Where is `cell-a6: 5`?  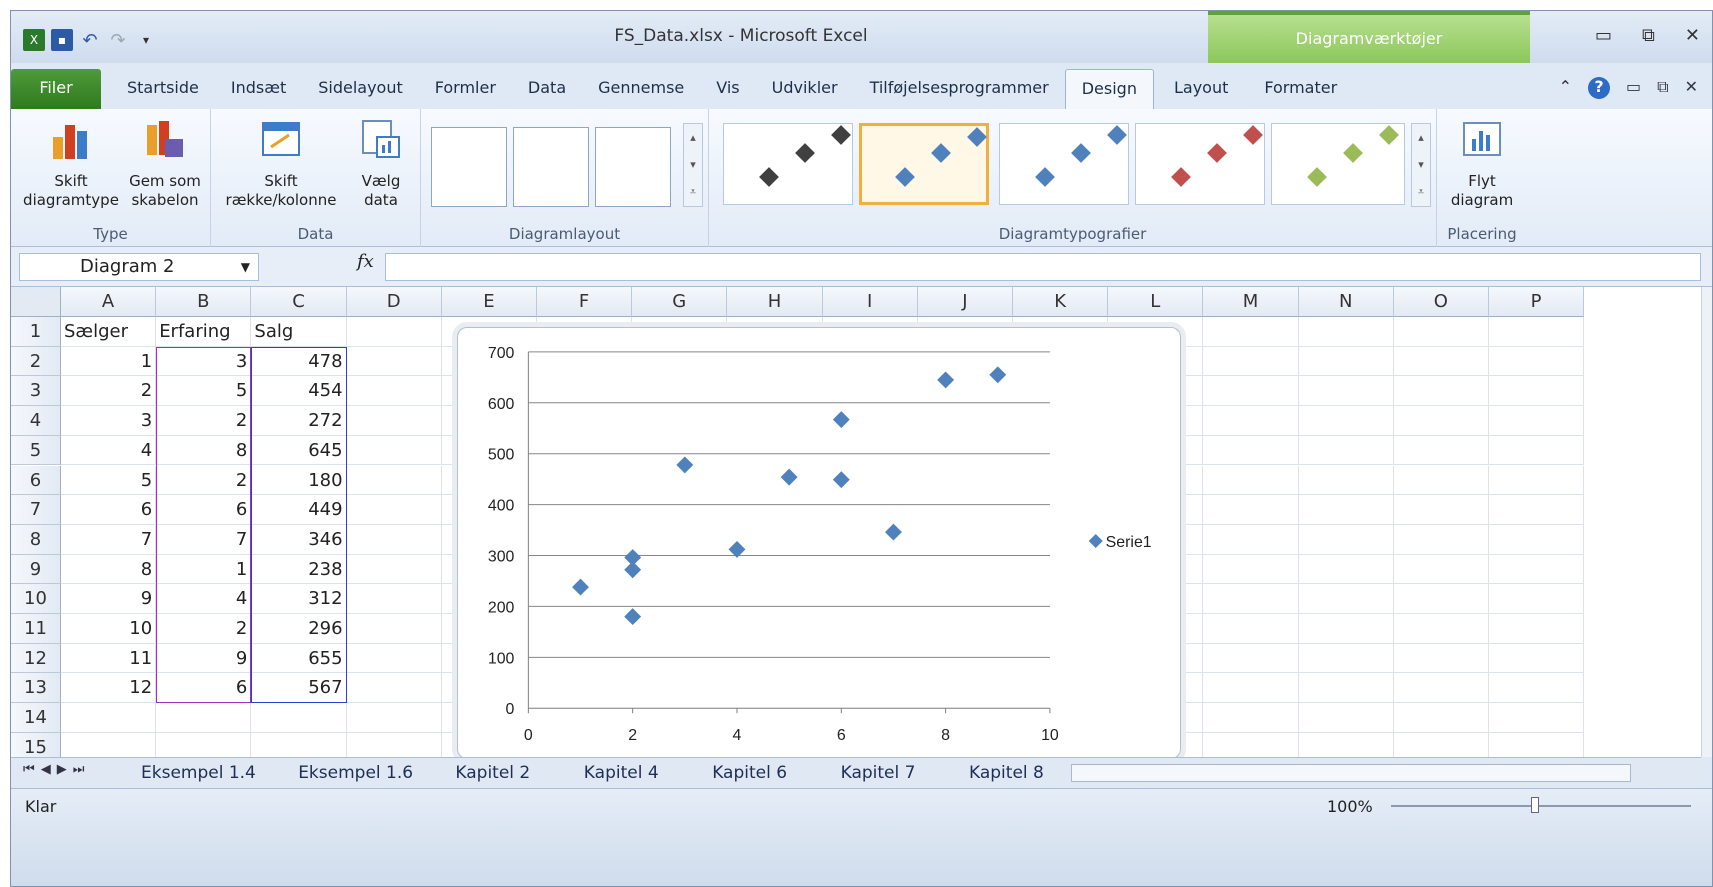 cell-a6: 5 is located at coordinates (109, 480).